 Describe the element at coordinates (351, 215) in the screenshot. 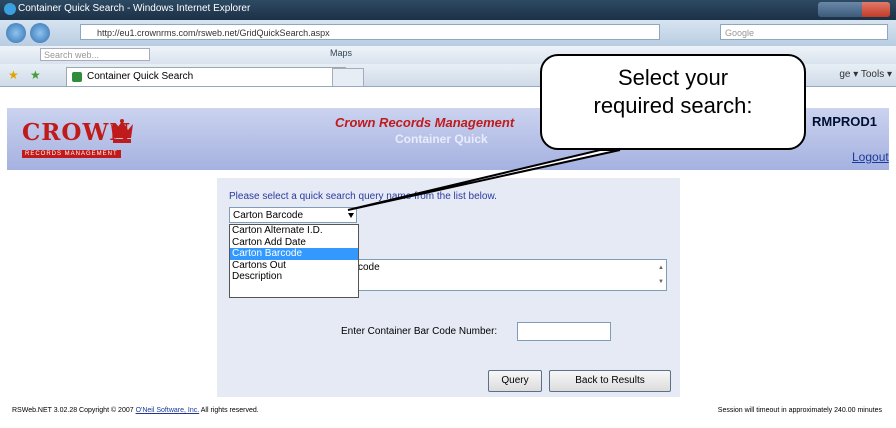

I see `chevron-down-icon` at that location.